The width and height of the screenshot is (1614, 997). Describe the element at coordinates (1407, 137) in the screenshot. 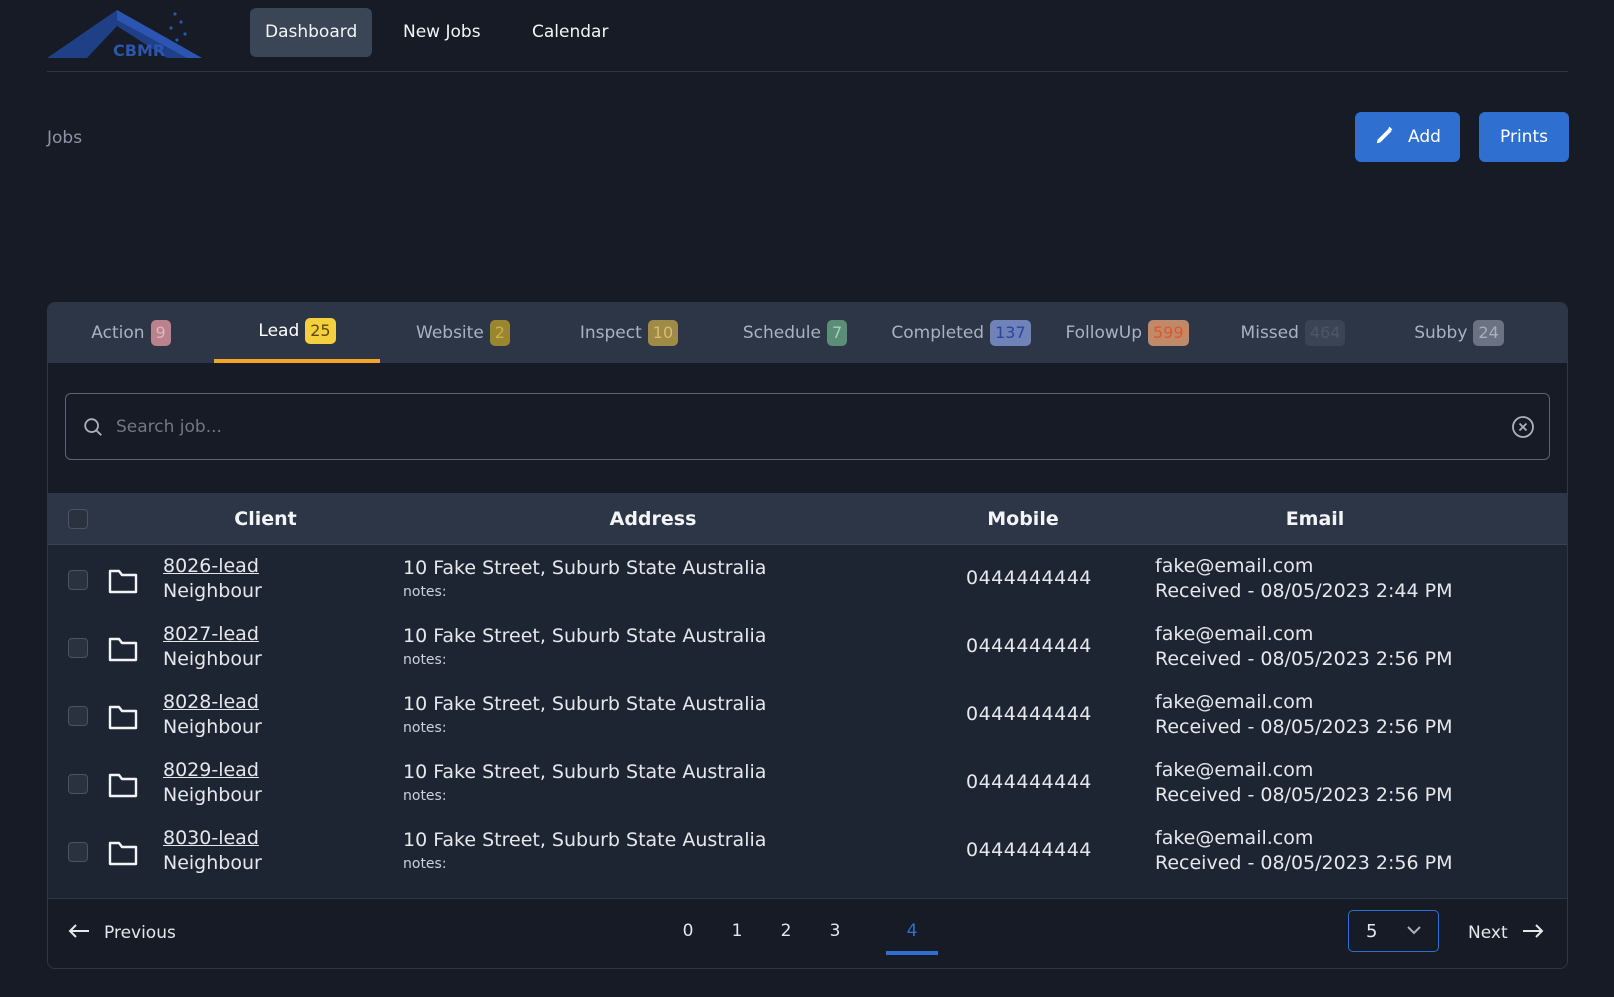

I see `add-button: Add` at that location.